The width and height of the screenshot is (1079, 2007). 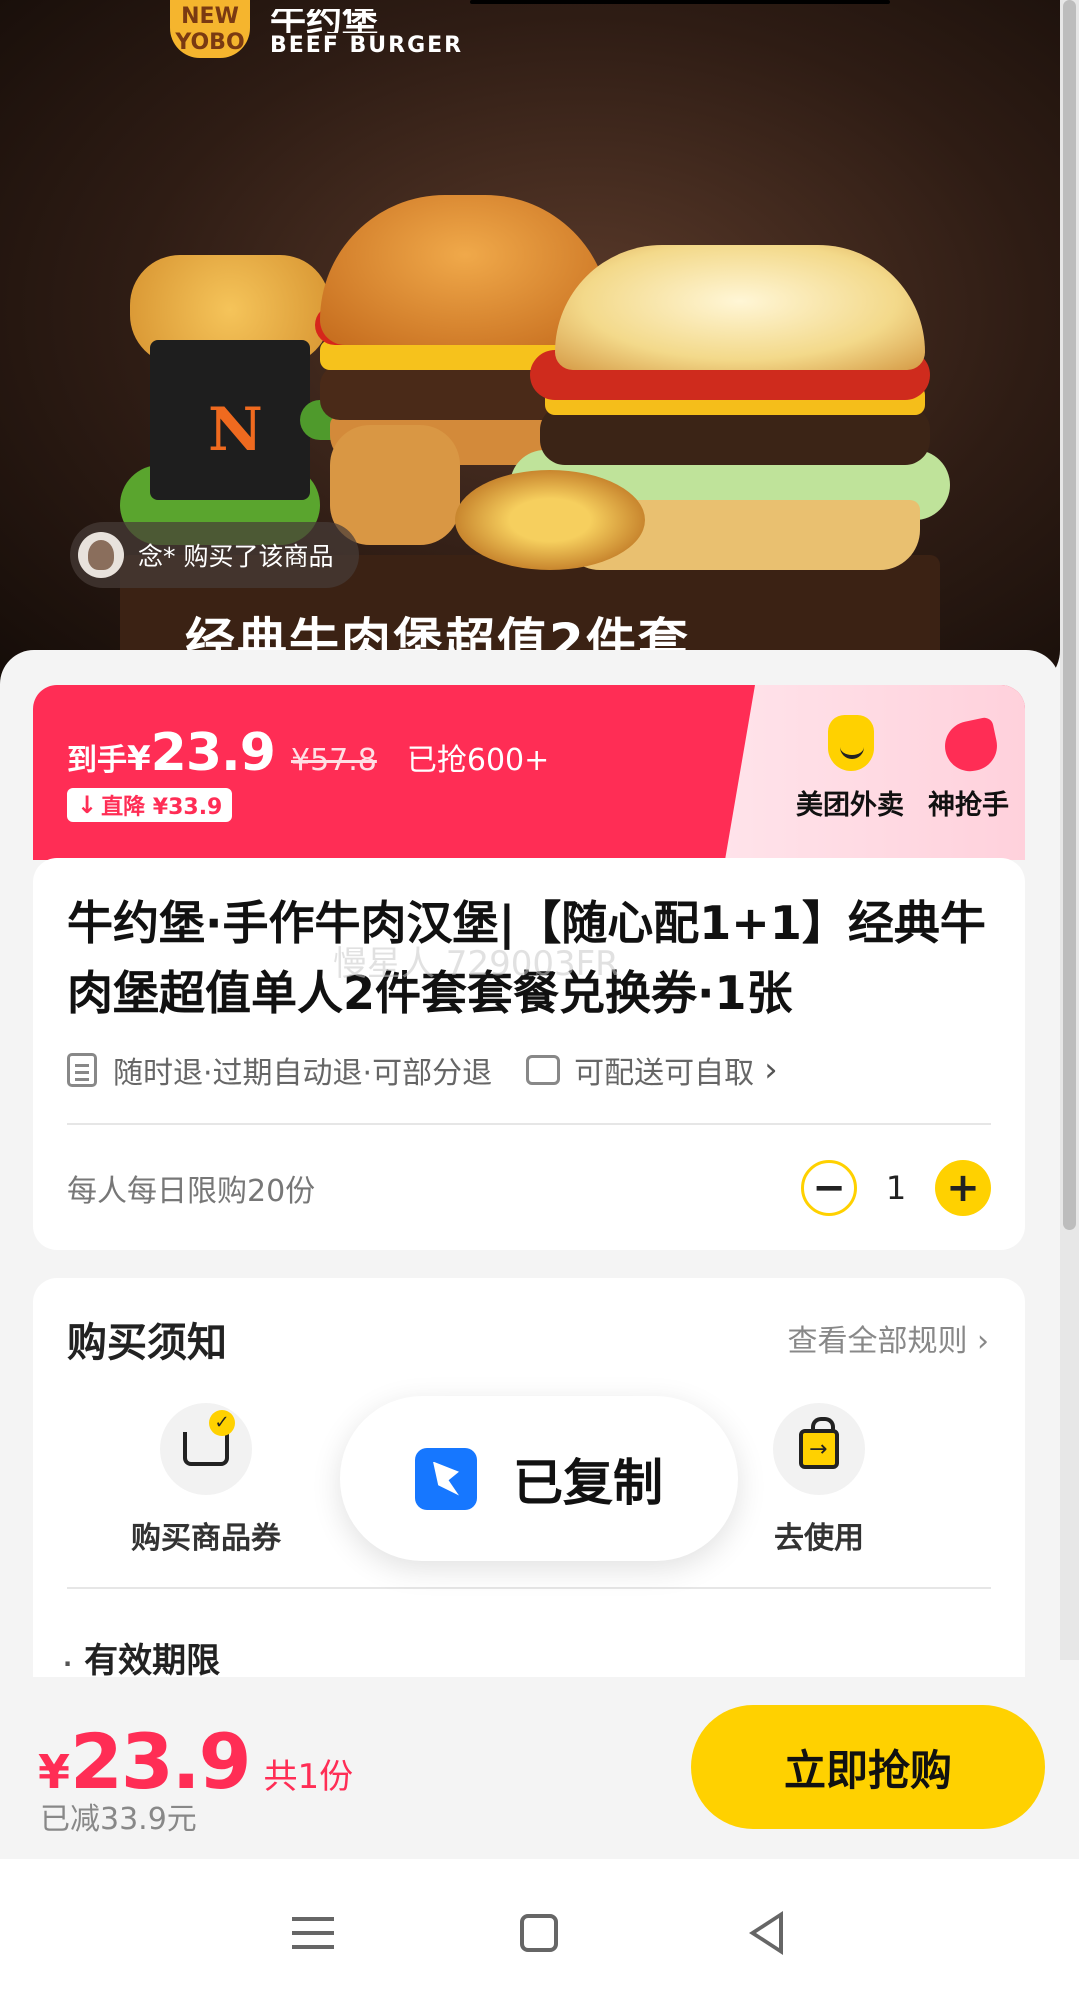 I want to click on validity-heading: 有效期限, so click(x=152, y=1659).